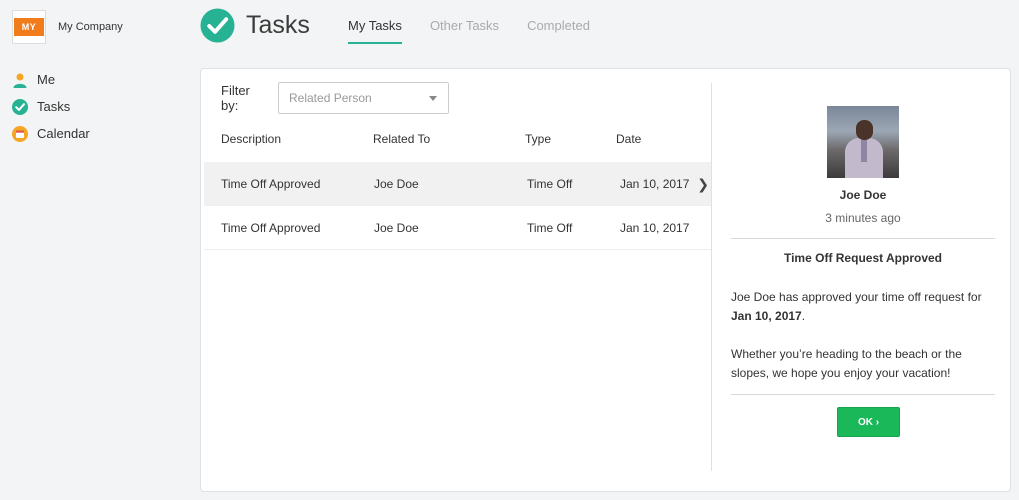  I want to click on column-header-description: Description, so click(251, 139).